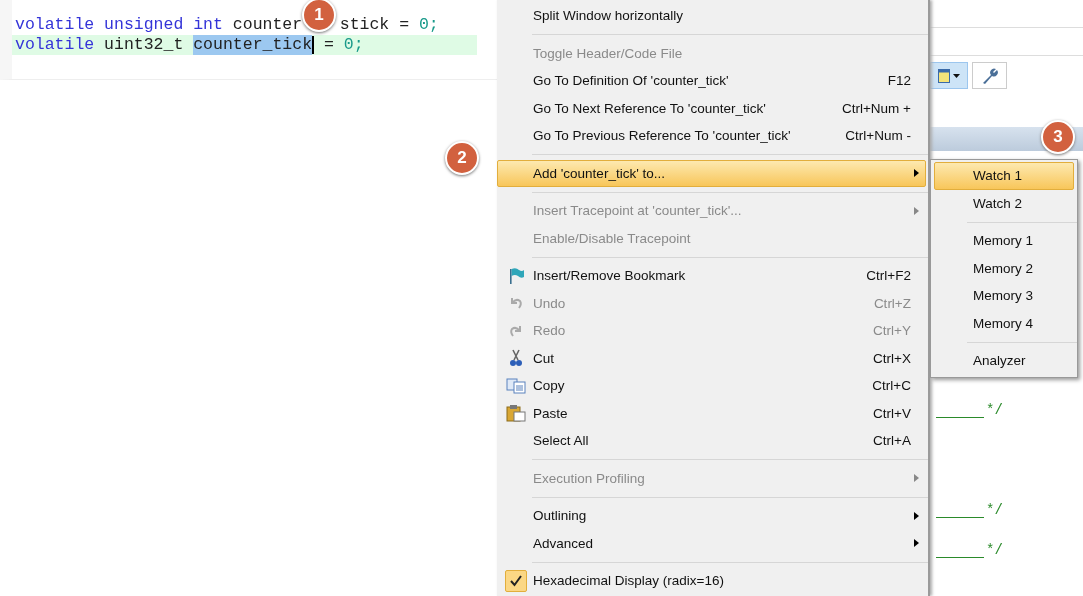 This screenshot has width=1083, height=596. Describe the element at coordinates (711, 81) in the screenshot. I see `menu-item: Go To Definition Of 'counter_tick' F12` at that location.